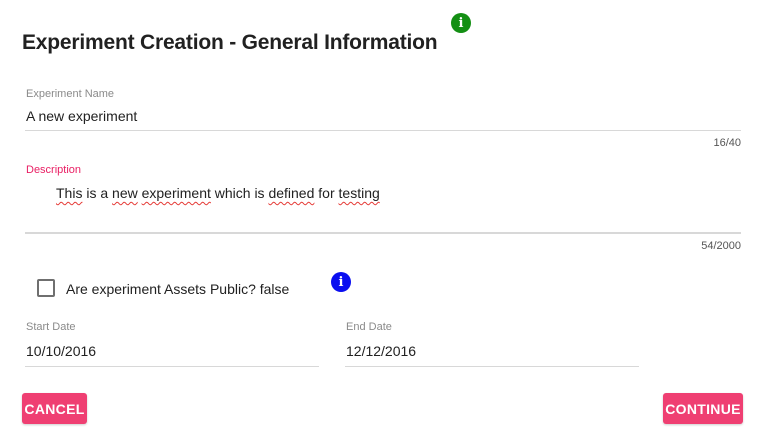 The height and width of the screenshot is (442, 766). What do you see at coordinates (703, 408) in the screenshot?
I see `continue-button: CONTINUE` at bounding box center [703, 408].